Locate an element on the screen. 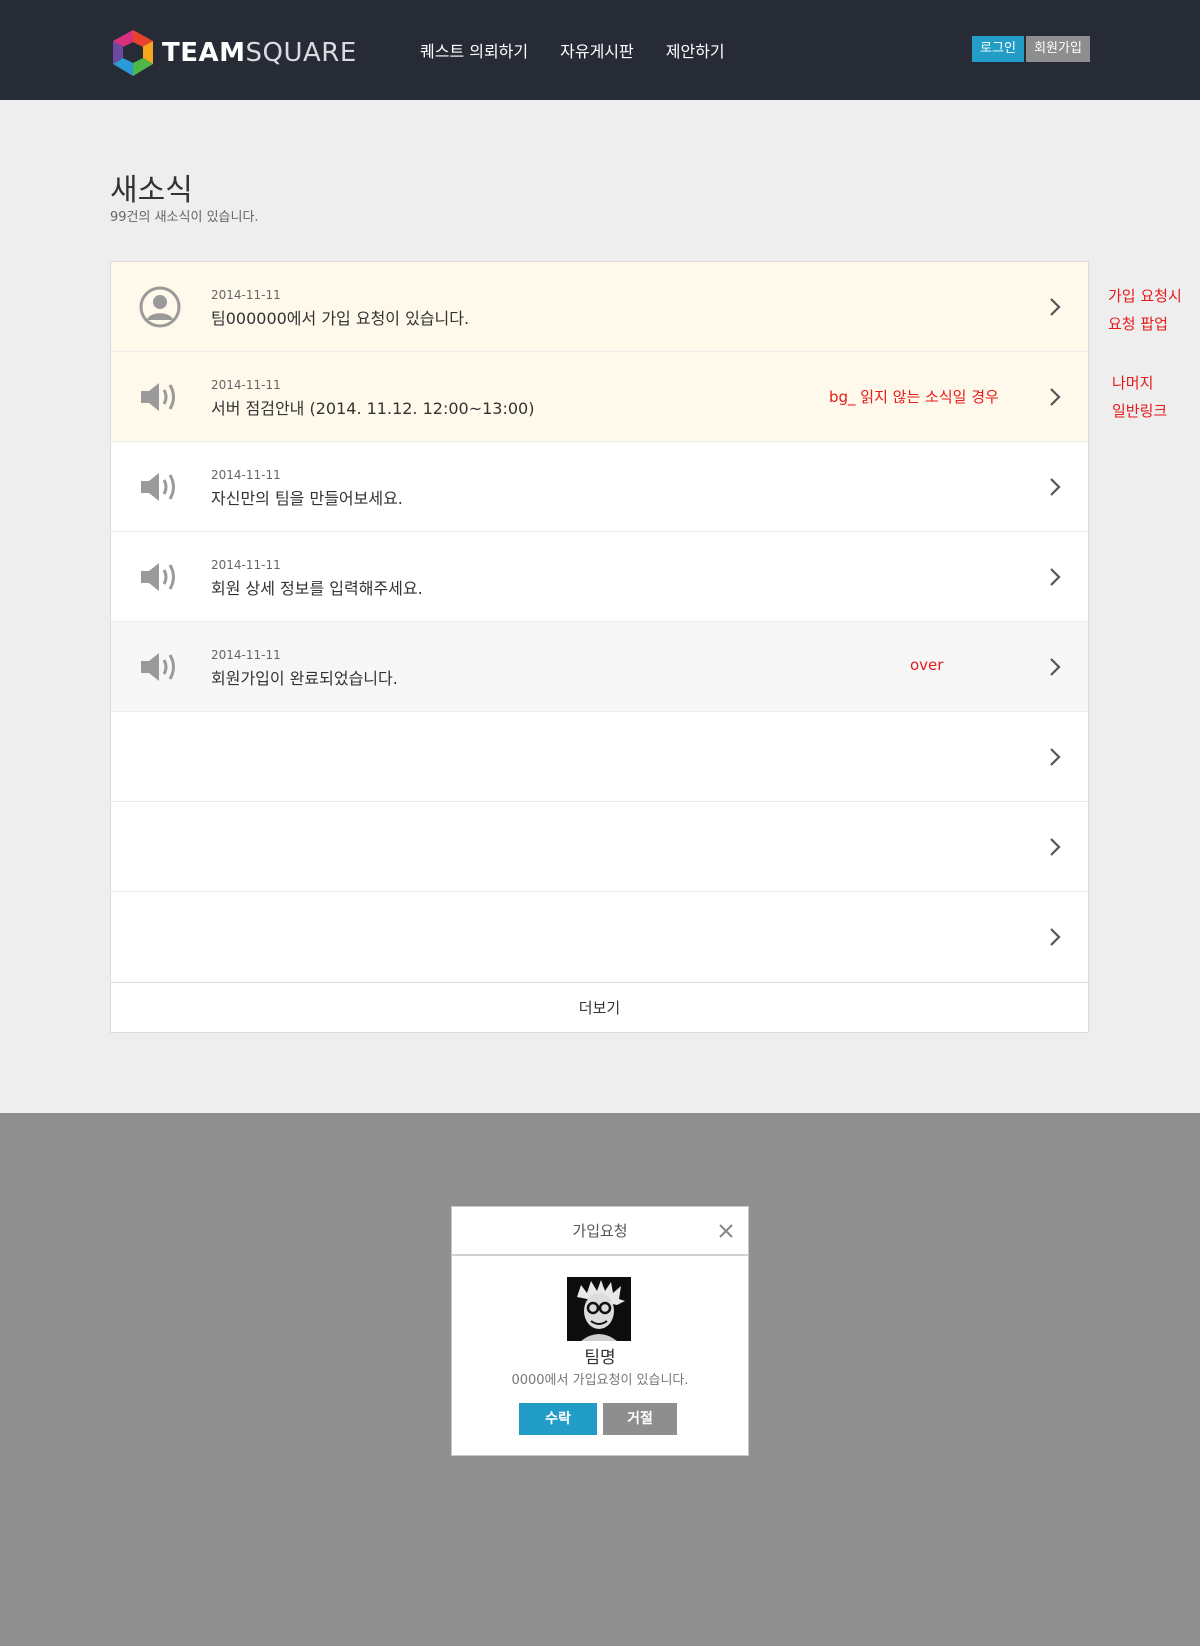 The image size is (1200, 1646). news-item-create-team: 2014-11-11 자신만의 팀을 만들어보세요. is located at coordinates (599, 487).